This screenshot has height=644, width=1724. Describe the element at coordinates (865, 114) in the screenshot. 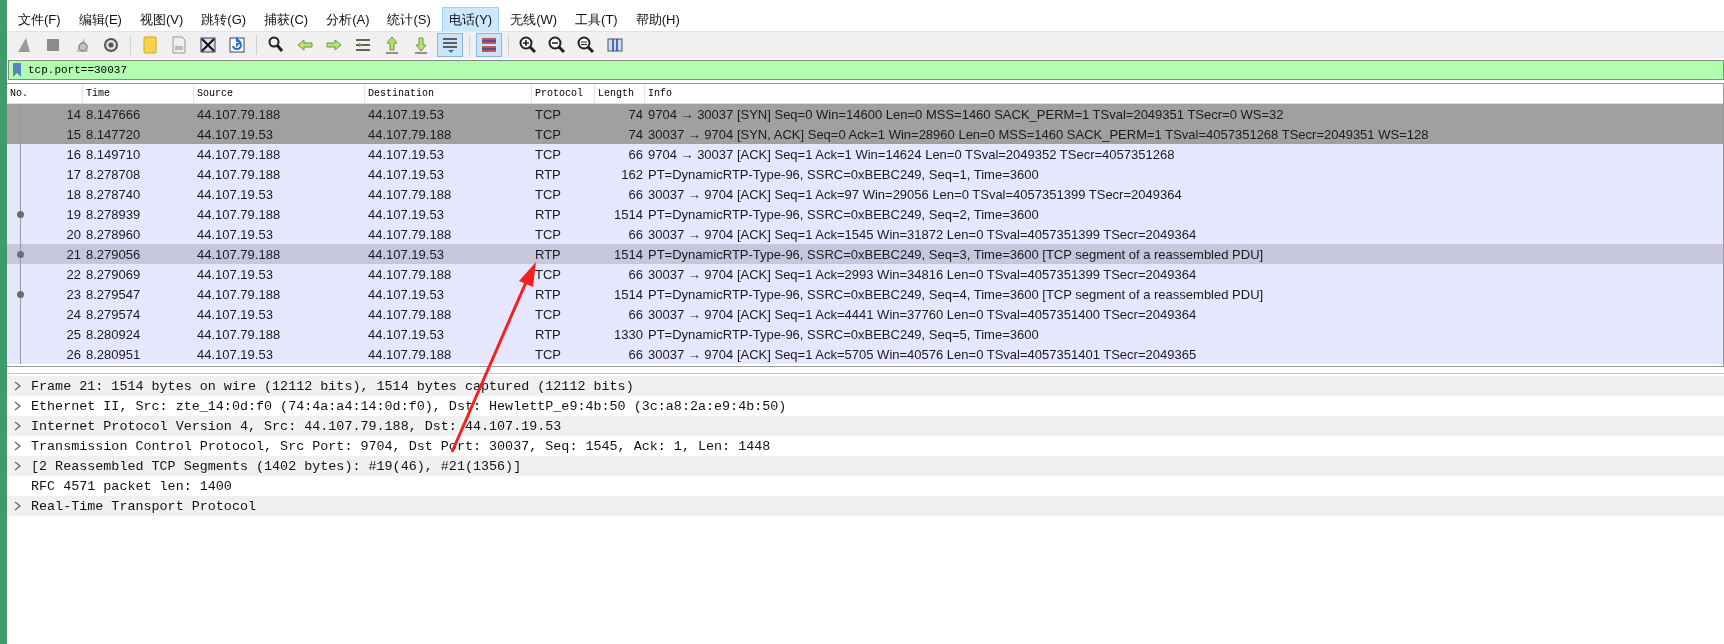

I see `packet-row: 14 8.147666 44.107.79.188 44.107.19.53 TCP 74 9704 → 30037 [SYN] Seq=0 Win=14600 Len=0 MSS=1460 SACK_PERM=1 TSval=2049351 TSecr=0 WS=32` at that location.